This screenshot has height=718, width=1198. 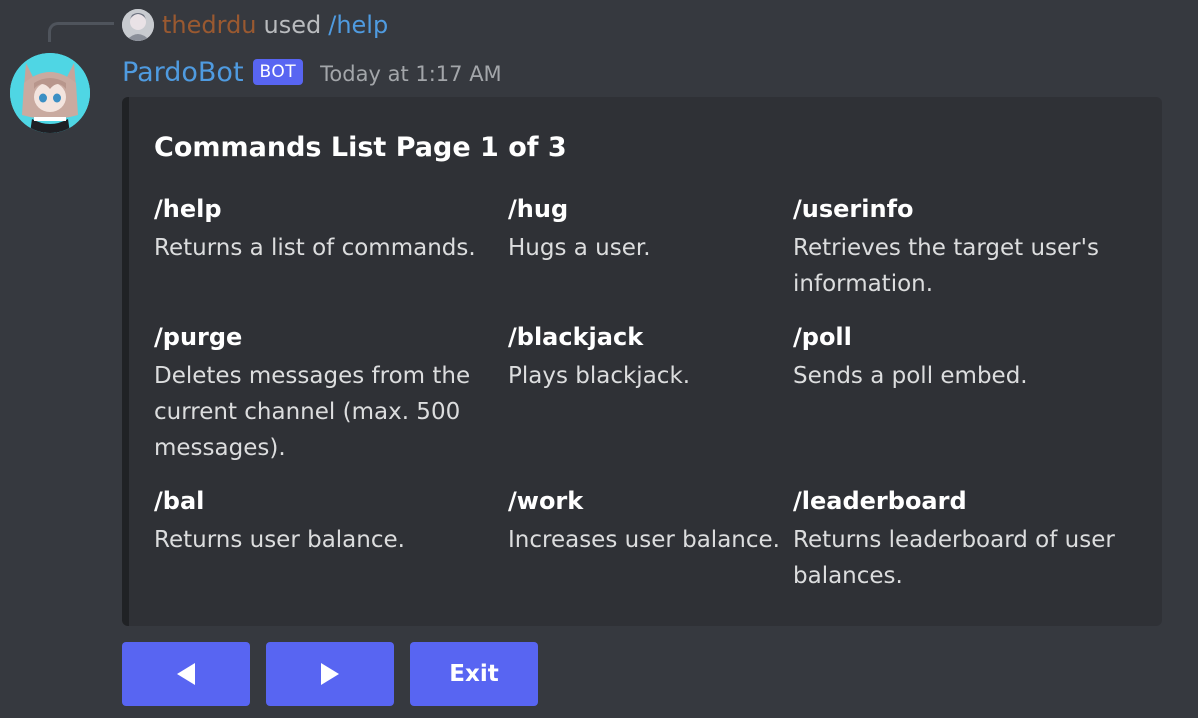 What do you see at coordinates (576, 337) in the screenshot?
I see `field-name: /blackjack` at bounding box center [576, 337].